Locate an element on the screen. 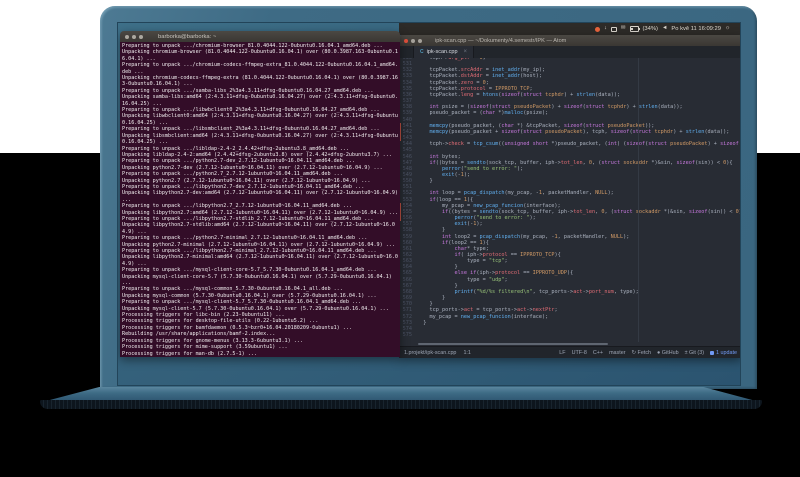 The height and width of the screenshot is (477, 800). tab-ipk-scan-cpp: C ipk-scan.cpp × is located at coordinates (444, 52).